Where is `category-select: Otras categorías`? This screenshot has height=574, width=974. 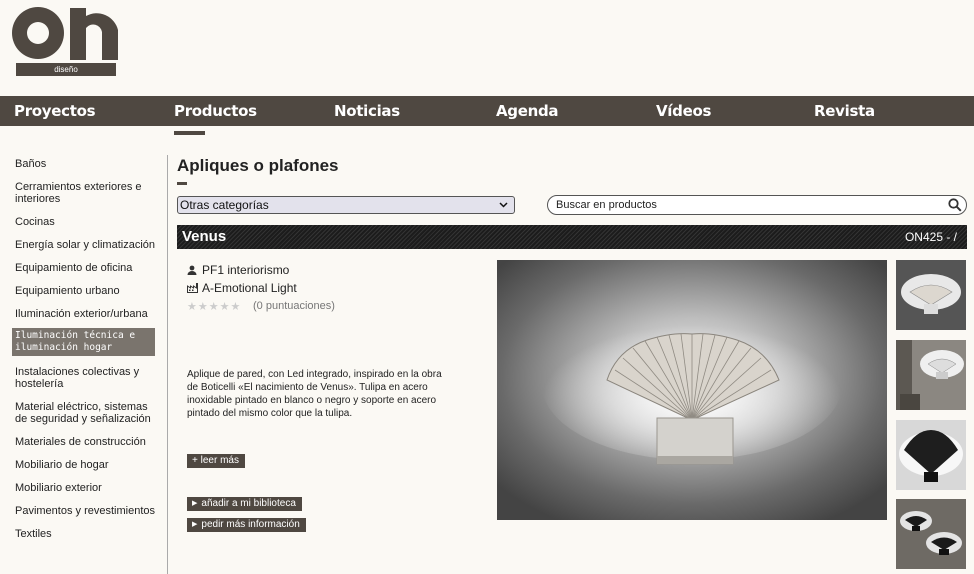
category-select: Otras categorías is located at coordinates (346, 205).